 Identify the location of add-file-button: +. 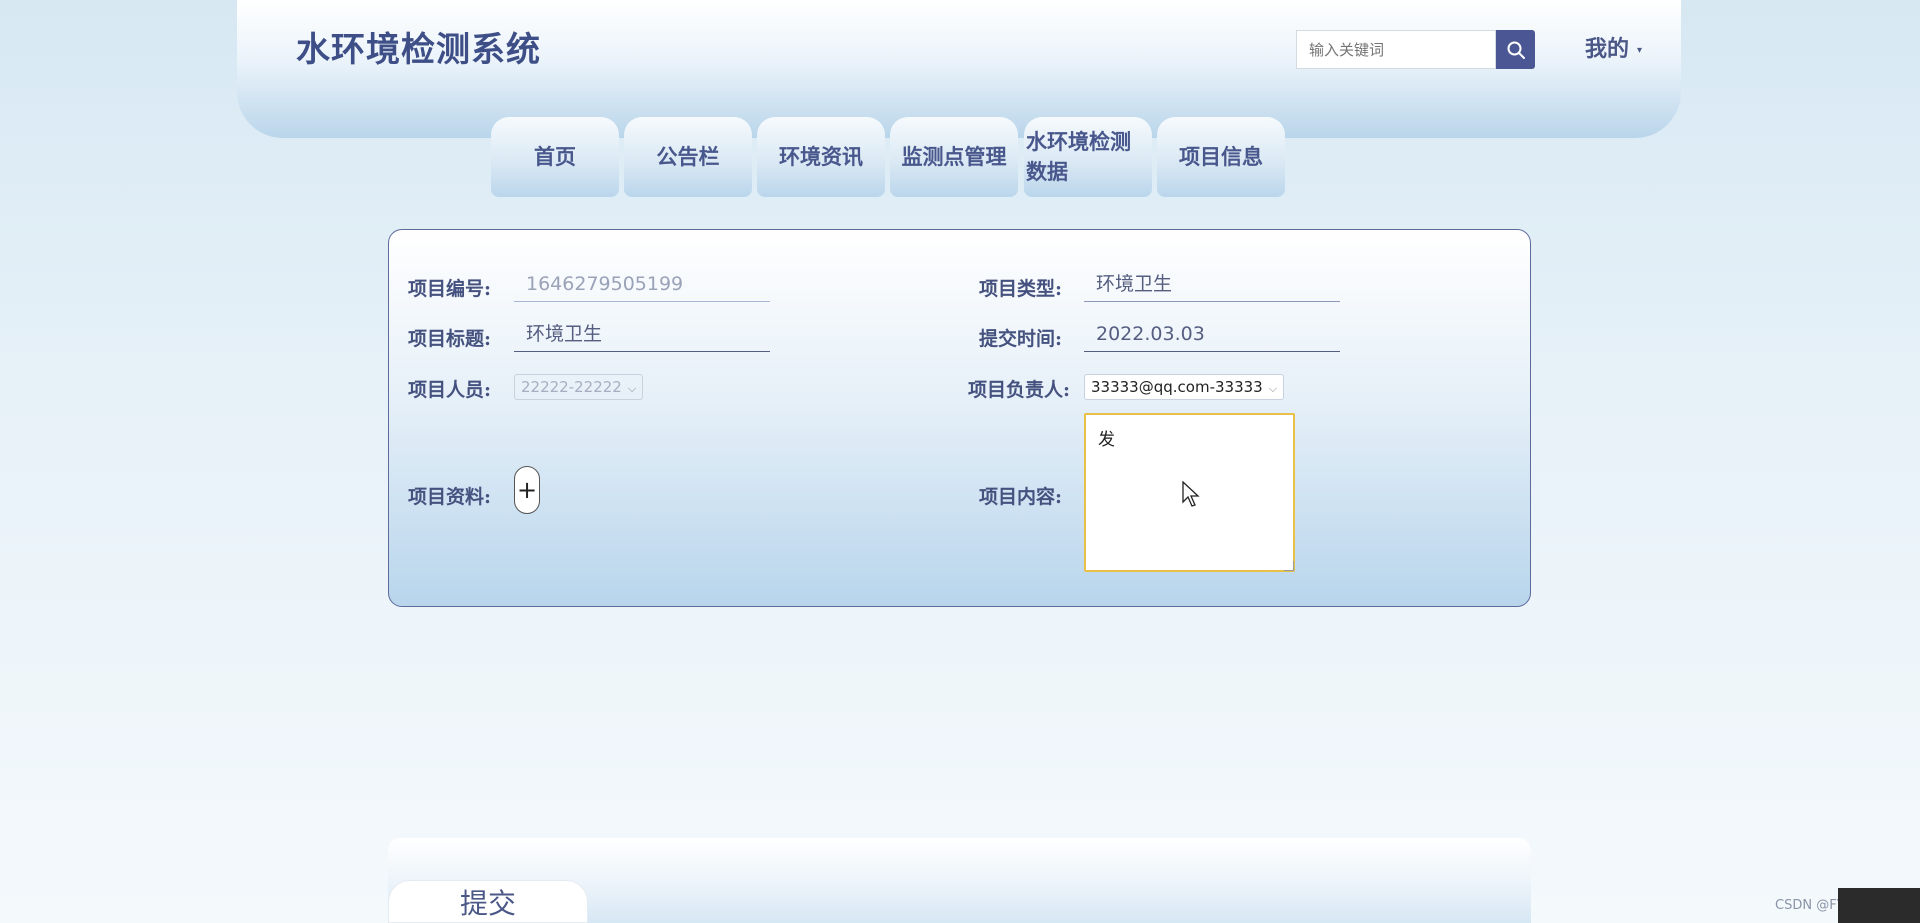
(527, 490).